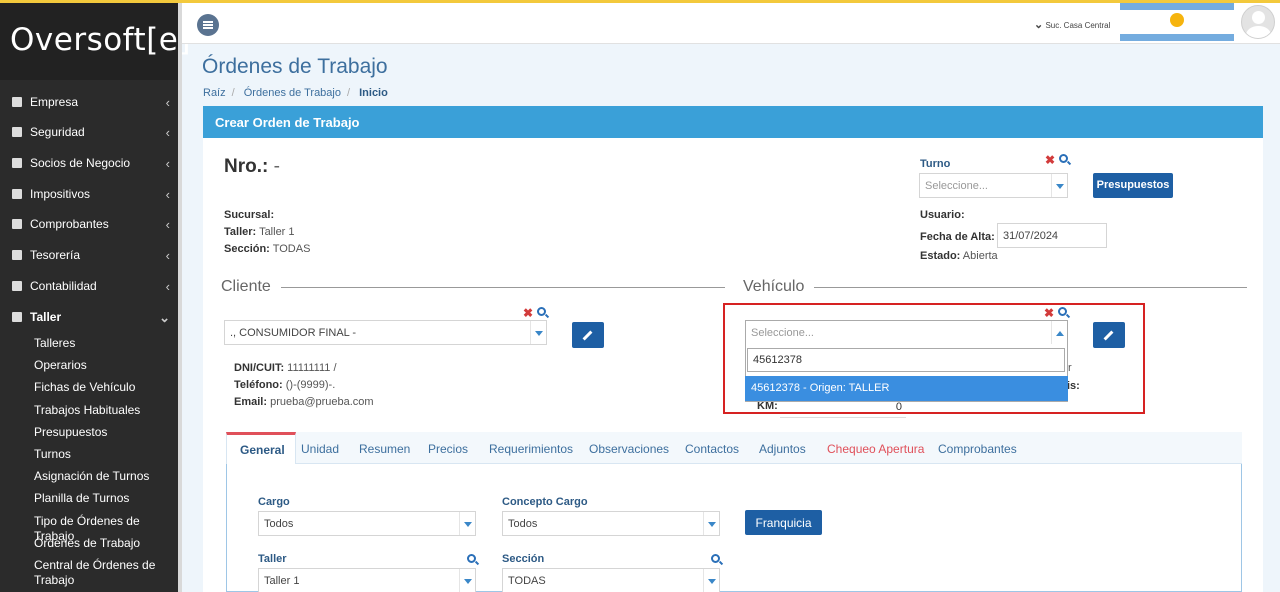 This screenshot has height=592, width=1280. What do you see at coordinates (274, 502) in the screenshot?
I see `cargo-label: Cargo` at bounding box center [274, 502].